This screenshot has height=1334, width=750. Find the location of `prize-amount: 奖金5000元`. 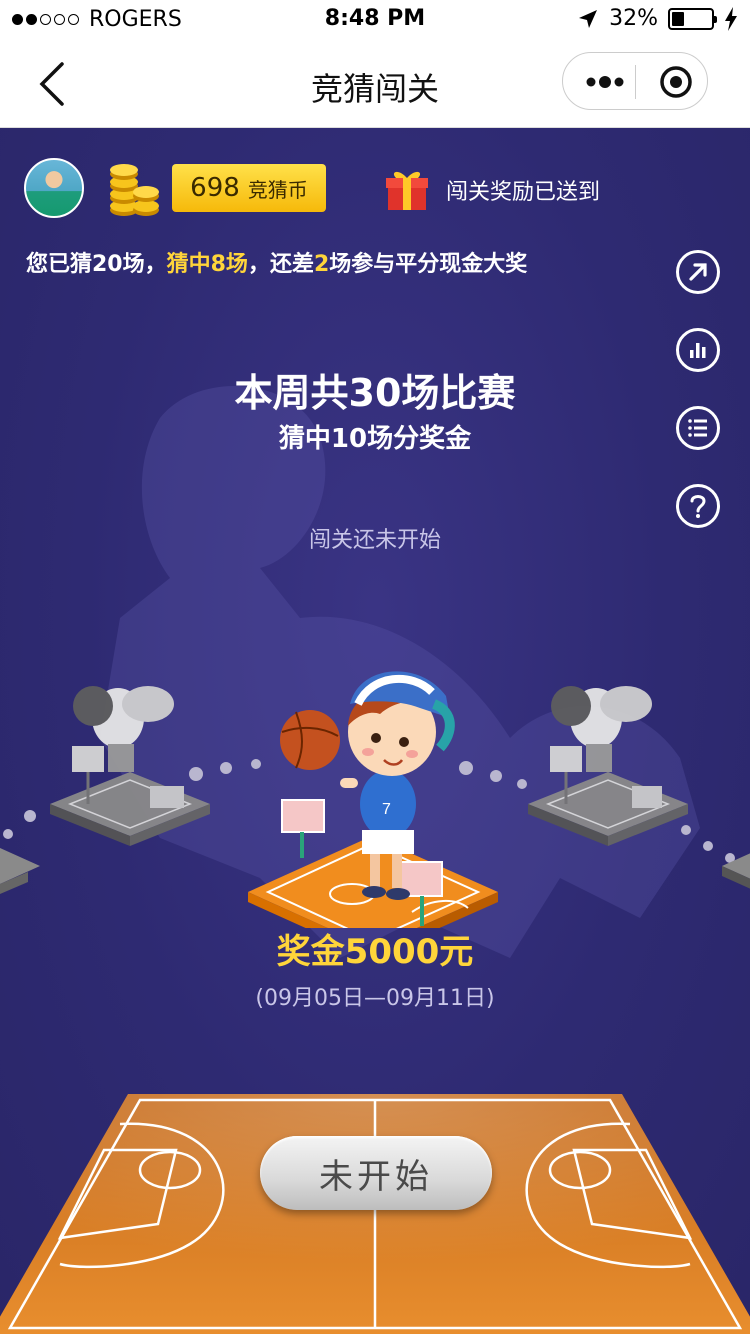

prize-amount: 奖金5000元 is located at coordinates (375, 952).